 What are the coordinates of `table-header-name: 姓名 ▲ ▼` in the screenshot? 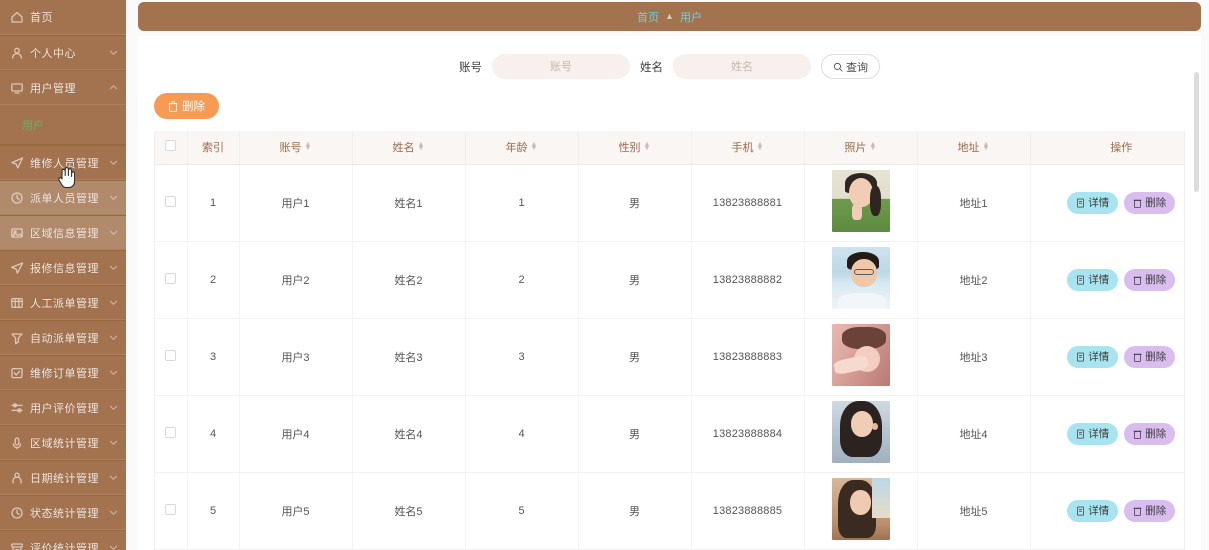 It's located at (409, 148).